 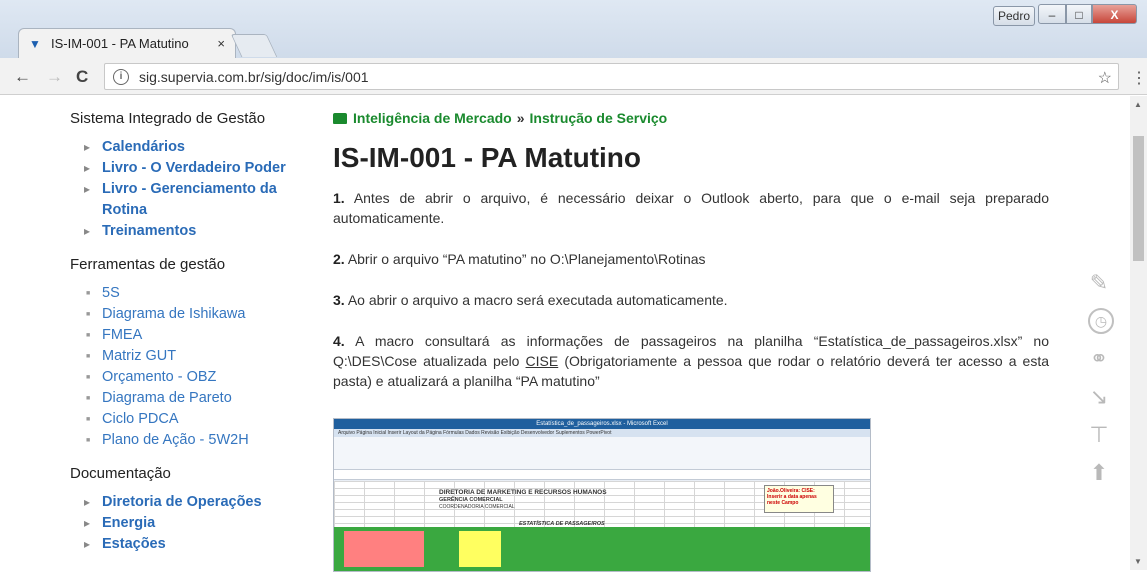 What do you see at coordinates (1105, 78) in the screenshot?
I see `bookmark-star-icon: ☆` at bounding box center [1105, 78].